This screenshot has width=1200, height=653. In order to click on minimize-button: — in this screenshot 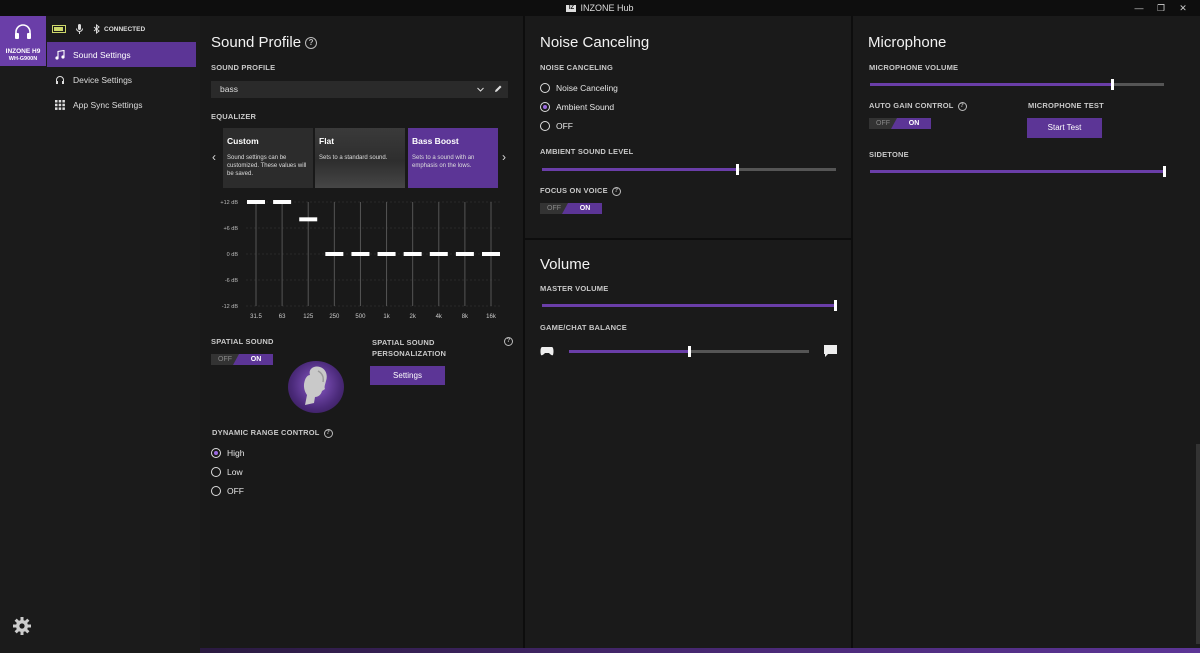, I will do `click(1139, 8)`.